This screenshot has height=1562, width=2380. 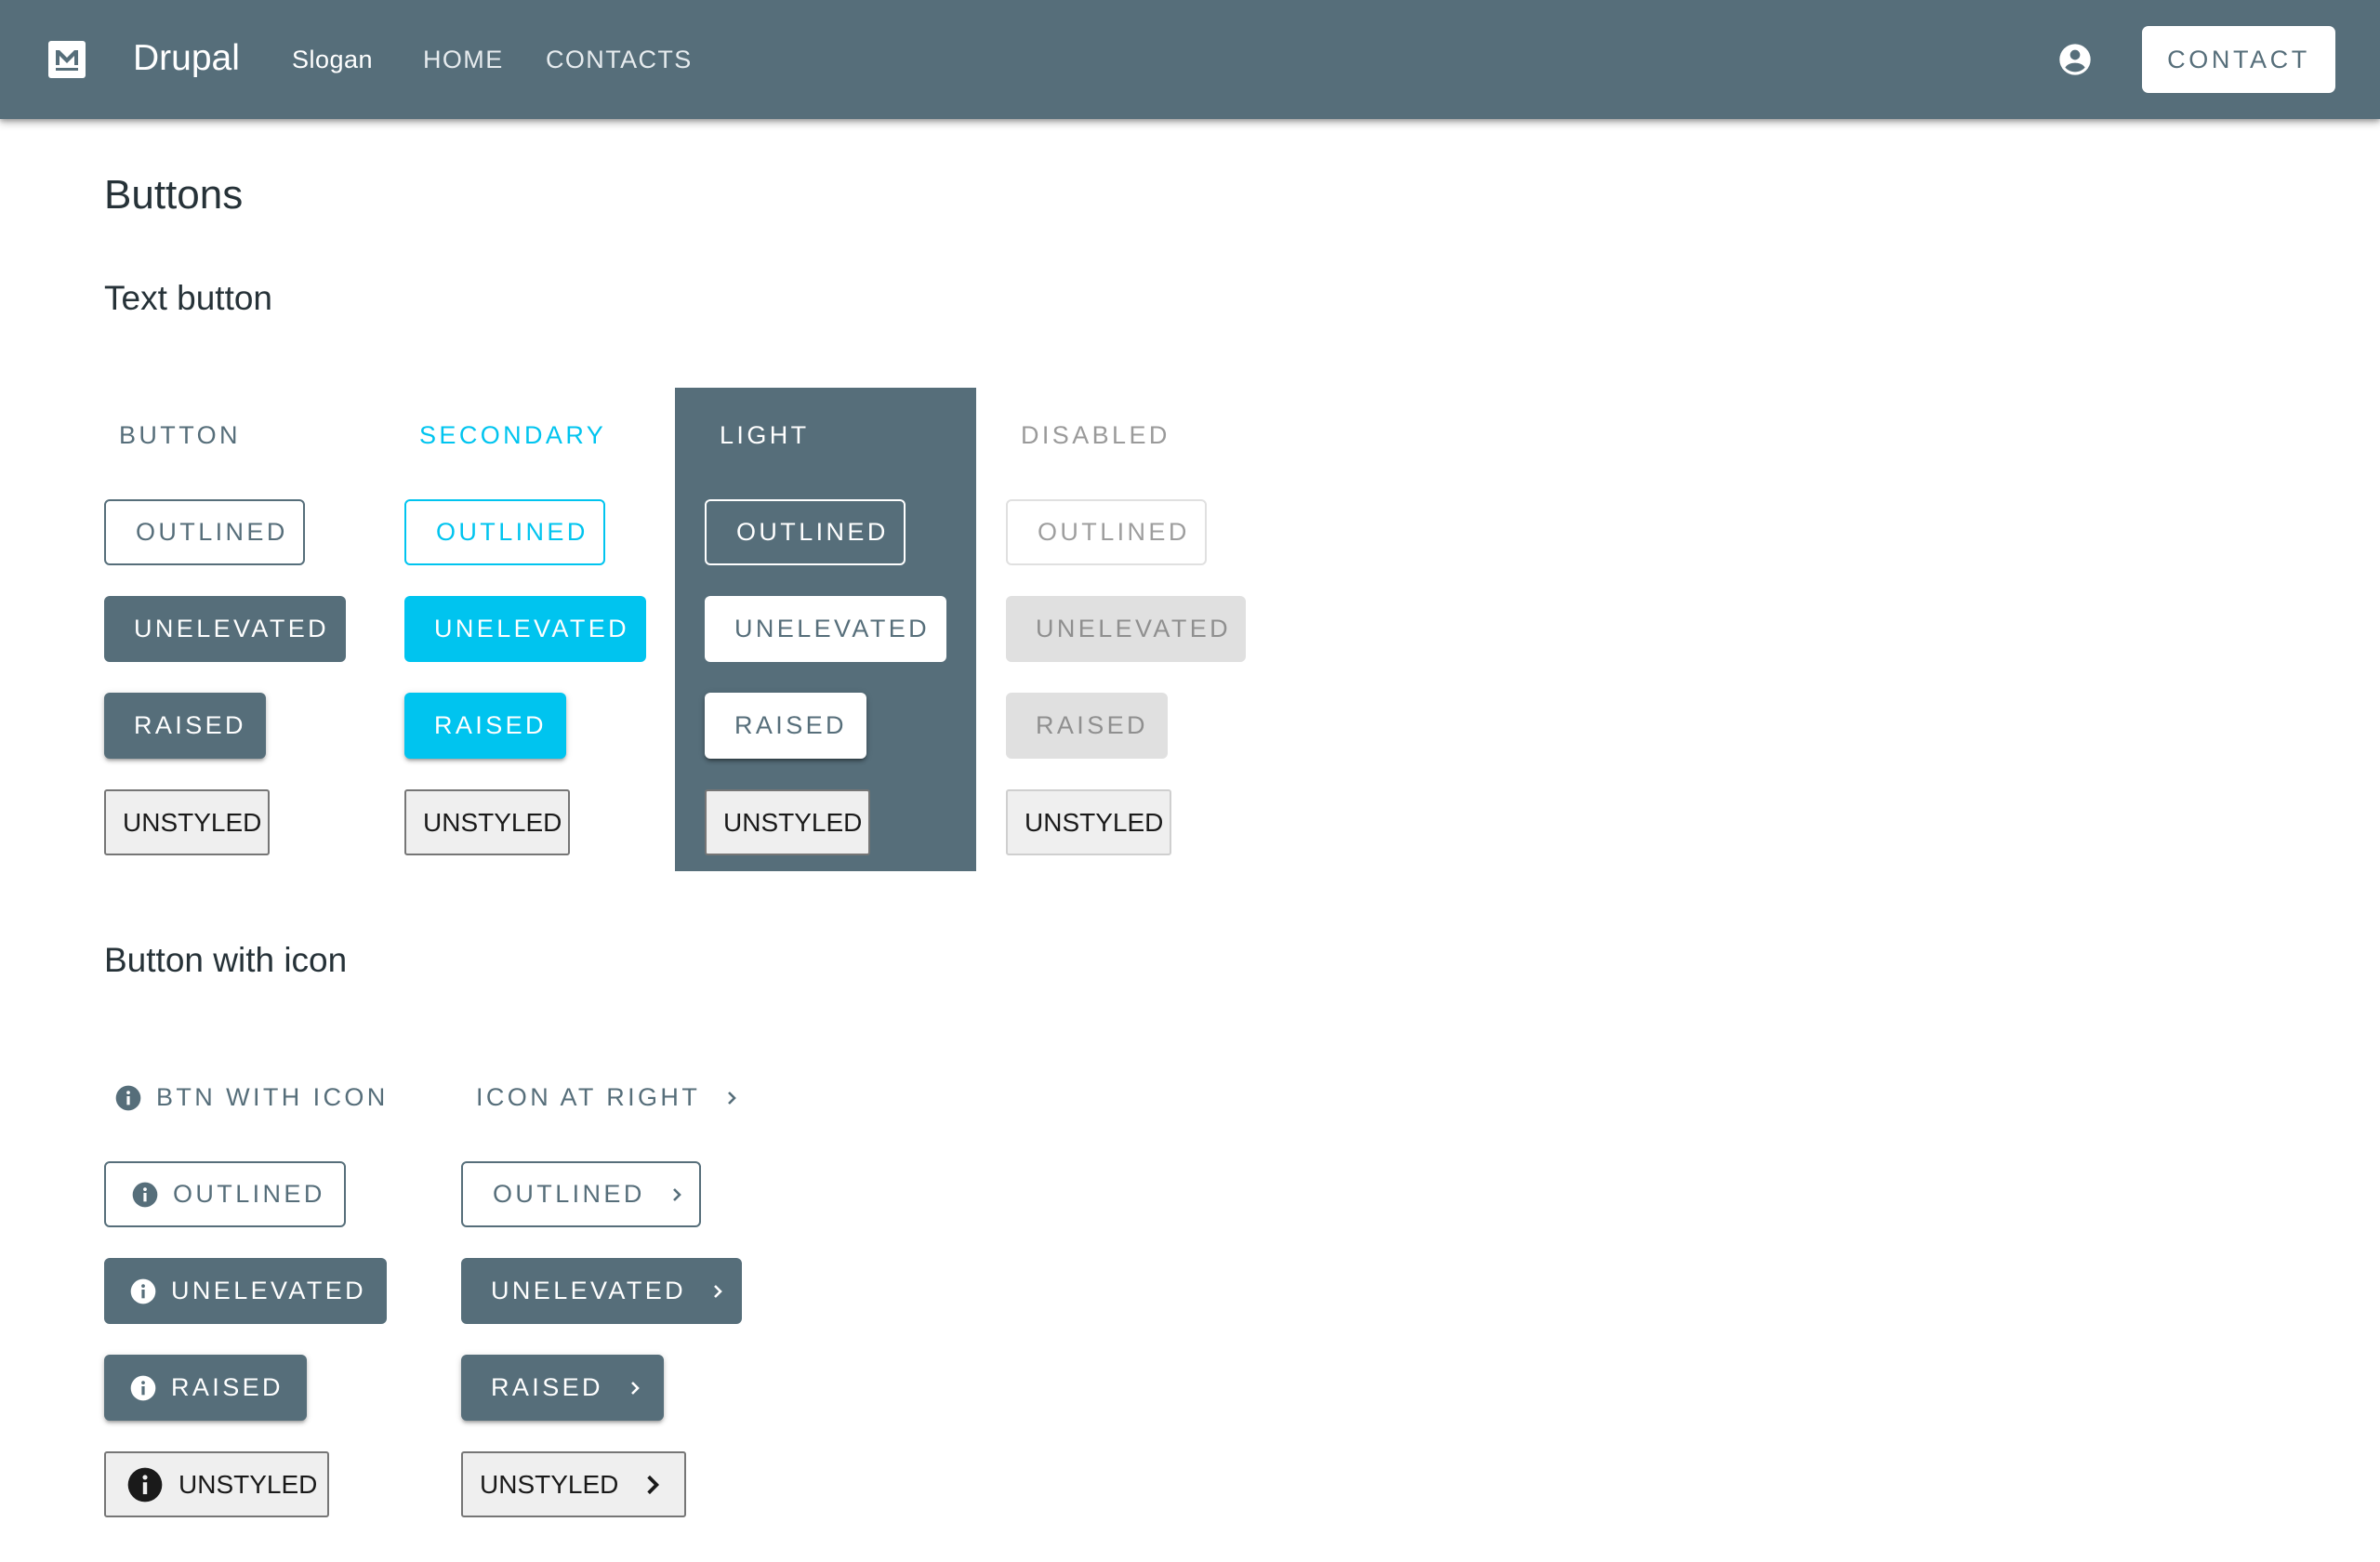 What do you see at coordinates (187, 822) in the screenshot?
I see `button-unstyled-primary: UNSTYLED` at bounding box center [187, 822].